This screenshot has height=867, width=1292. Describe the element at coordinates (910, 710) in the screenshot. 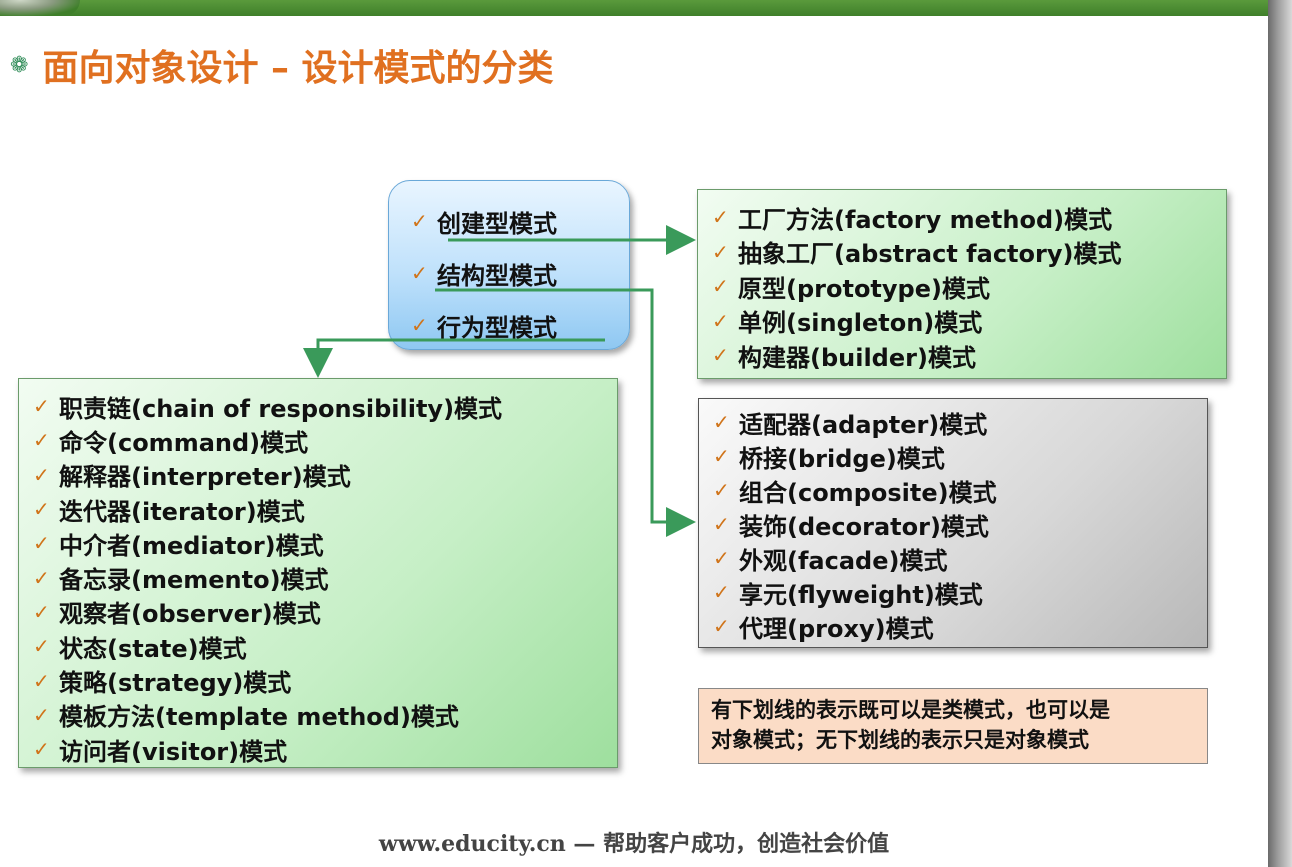

I see `note-line: 有下划线的表示既可以是类模式，也可以是` at that location.